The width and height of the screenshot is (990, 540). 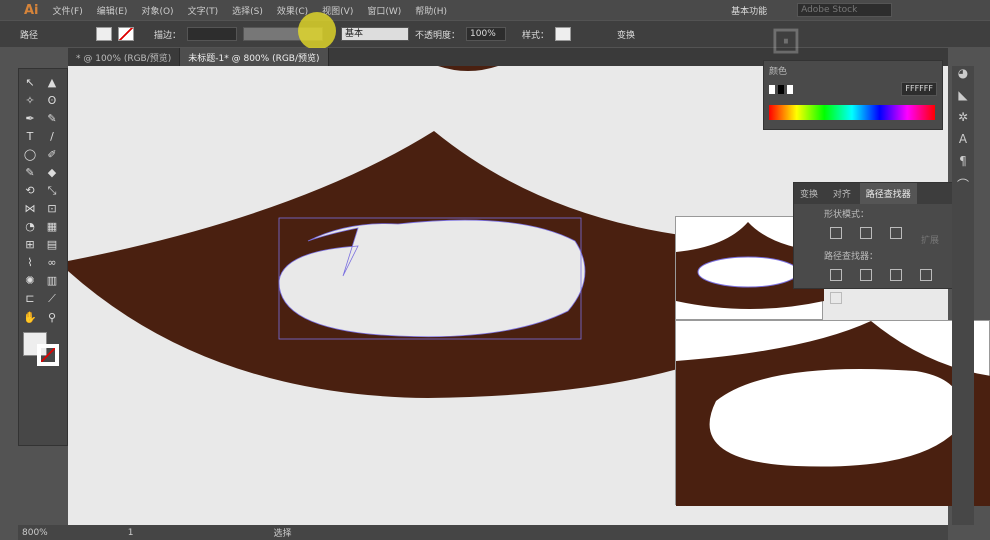 I want to click on symbol-sprayer-icon: ✺, so click(x=30, y=281).